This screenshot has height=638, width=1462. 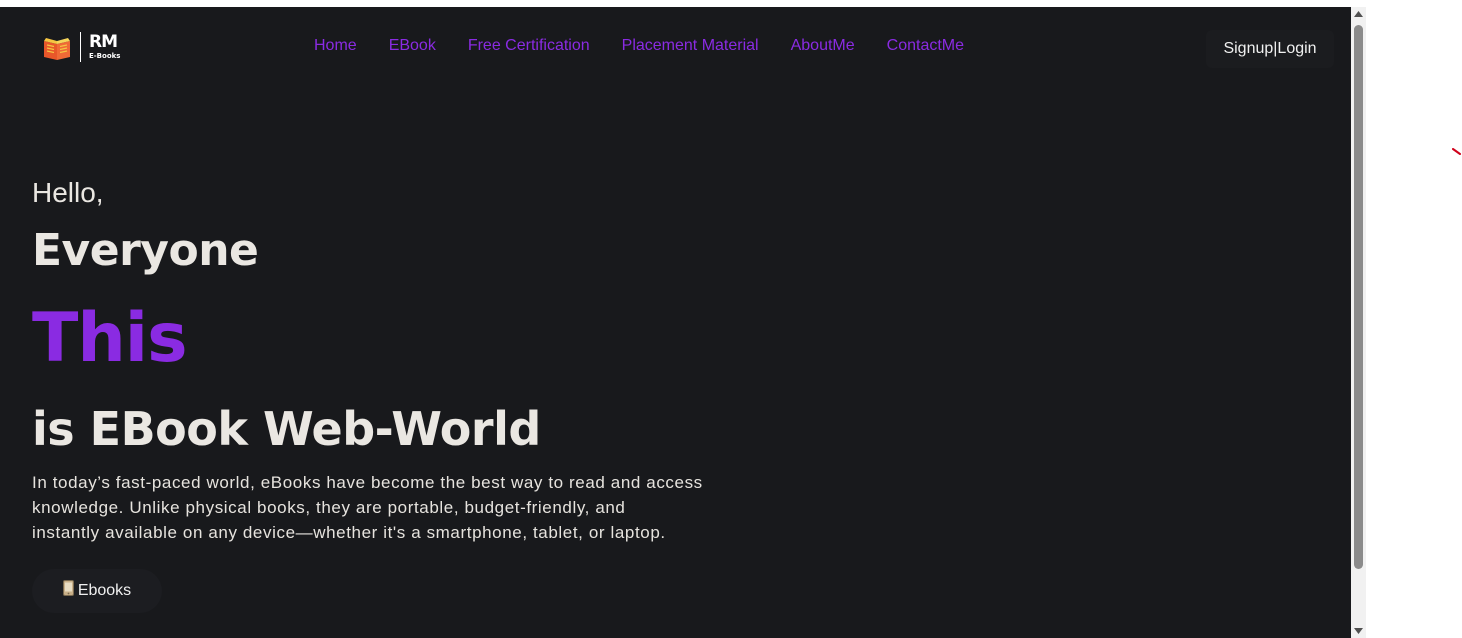 What do you see at coordinates (335, 46) in the screenshot?
I see `nav-link-home: Home` at bounding box center [335, 46].